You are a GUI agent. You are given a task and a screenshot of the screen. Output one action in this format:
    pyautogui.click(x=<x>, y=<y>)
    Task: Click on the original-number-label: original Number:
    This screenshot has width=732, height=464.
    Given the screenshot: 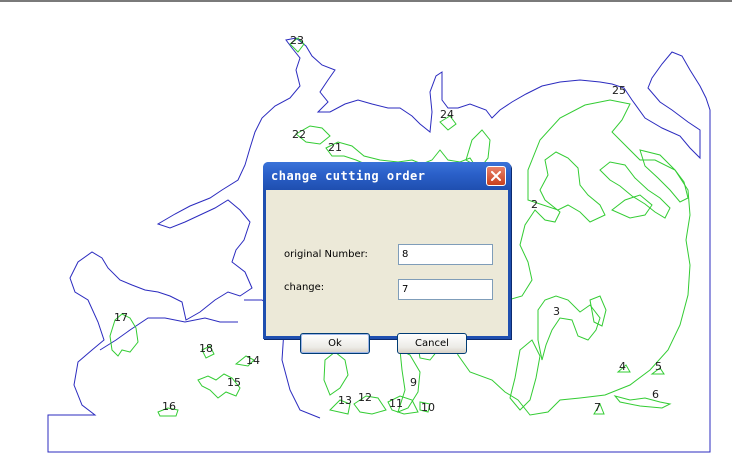 What is the action you would take?
    pyautogui.click(x=326, y=254)
    